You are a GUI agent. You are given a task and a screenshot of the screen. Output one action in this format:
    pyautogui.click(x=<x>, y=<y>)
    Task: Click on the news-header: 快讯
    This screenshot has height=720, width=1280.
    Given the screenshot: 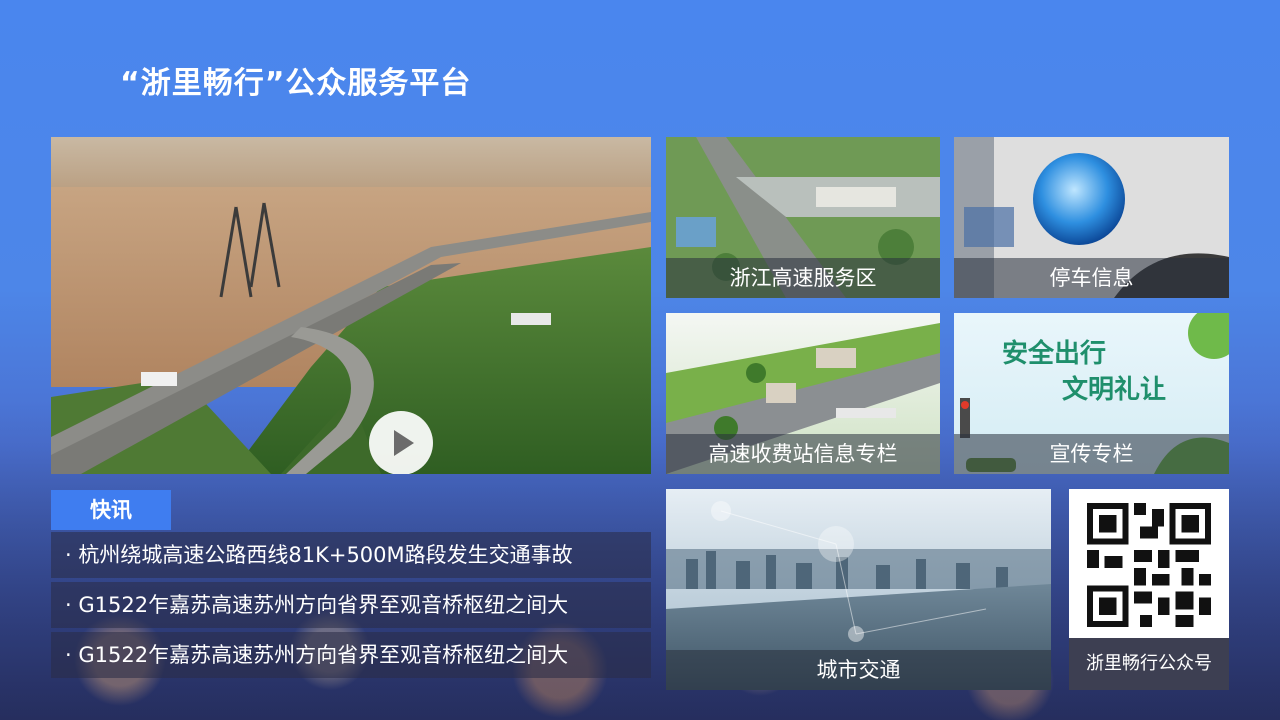 What is the action you would take?
    pyautogui.click(x=111, y=510)
    